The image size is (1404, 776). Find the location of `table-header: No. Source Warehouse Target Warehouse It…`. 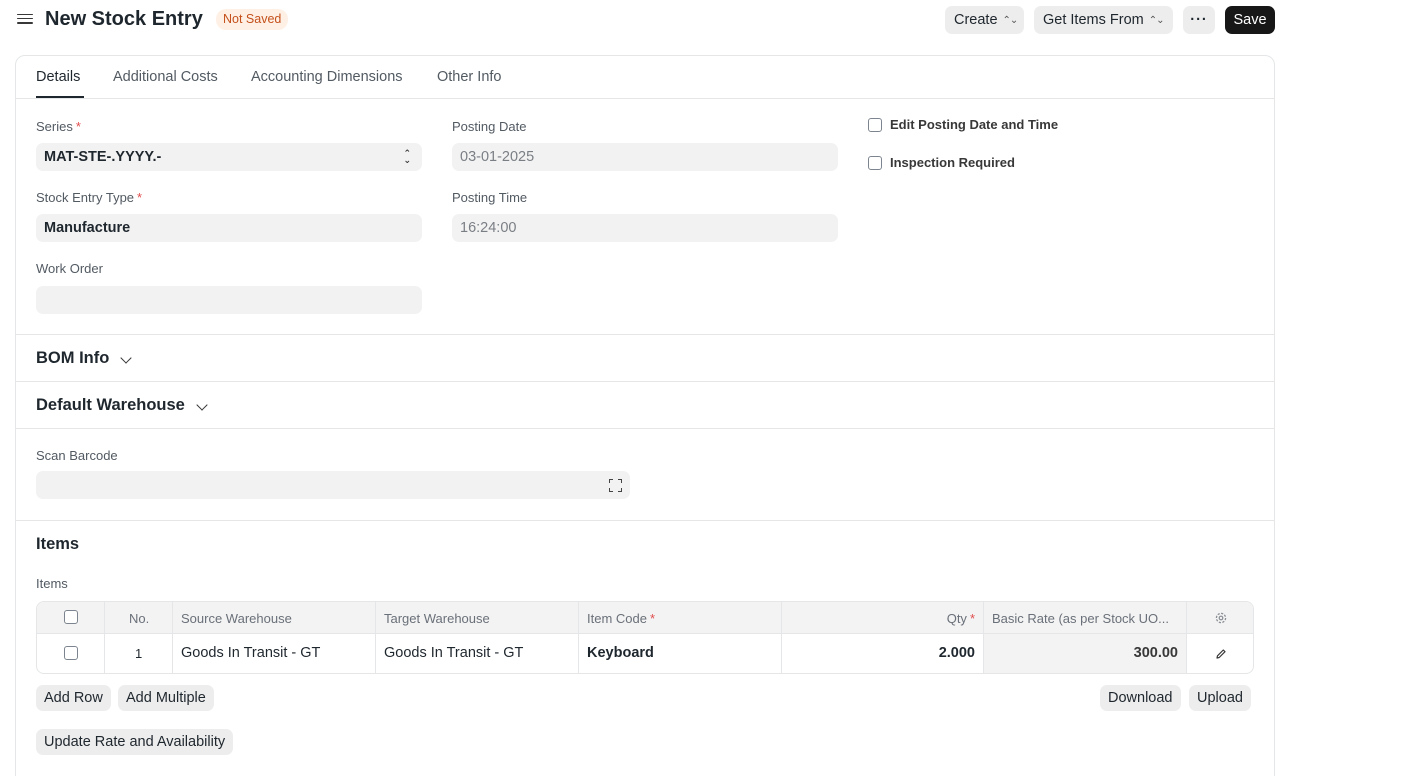

table-header: No. Source Warehouse Target Warehouse It… is located at coordinates (645, 618).